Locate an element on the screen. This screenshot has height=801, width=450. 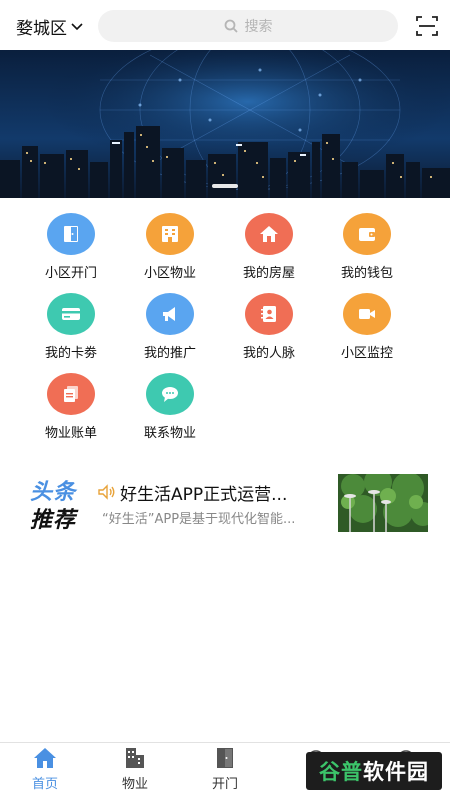
grid-item-community-monitor: 小区监控 is located at coordinates (367, 327).